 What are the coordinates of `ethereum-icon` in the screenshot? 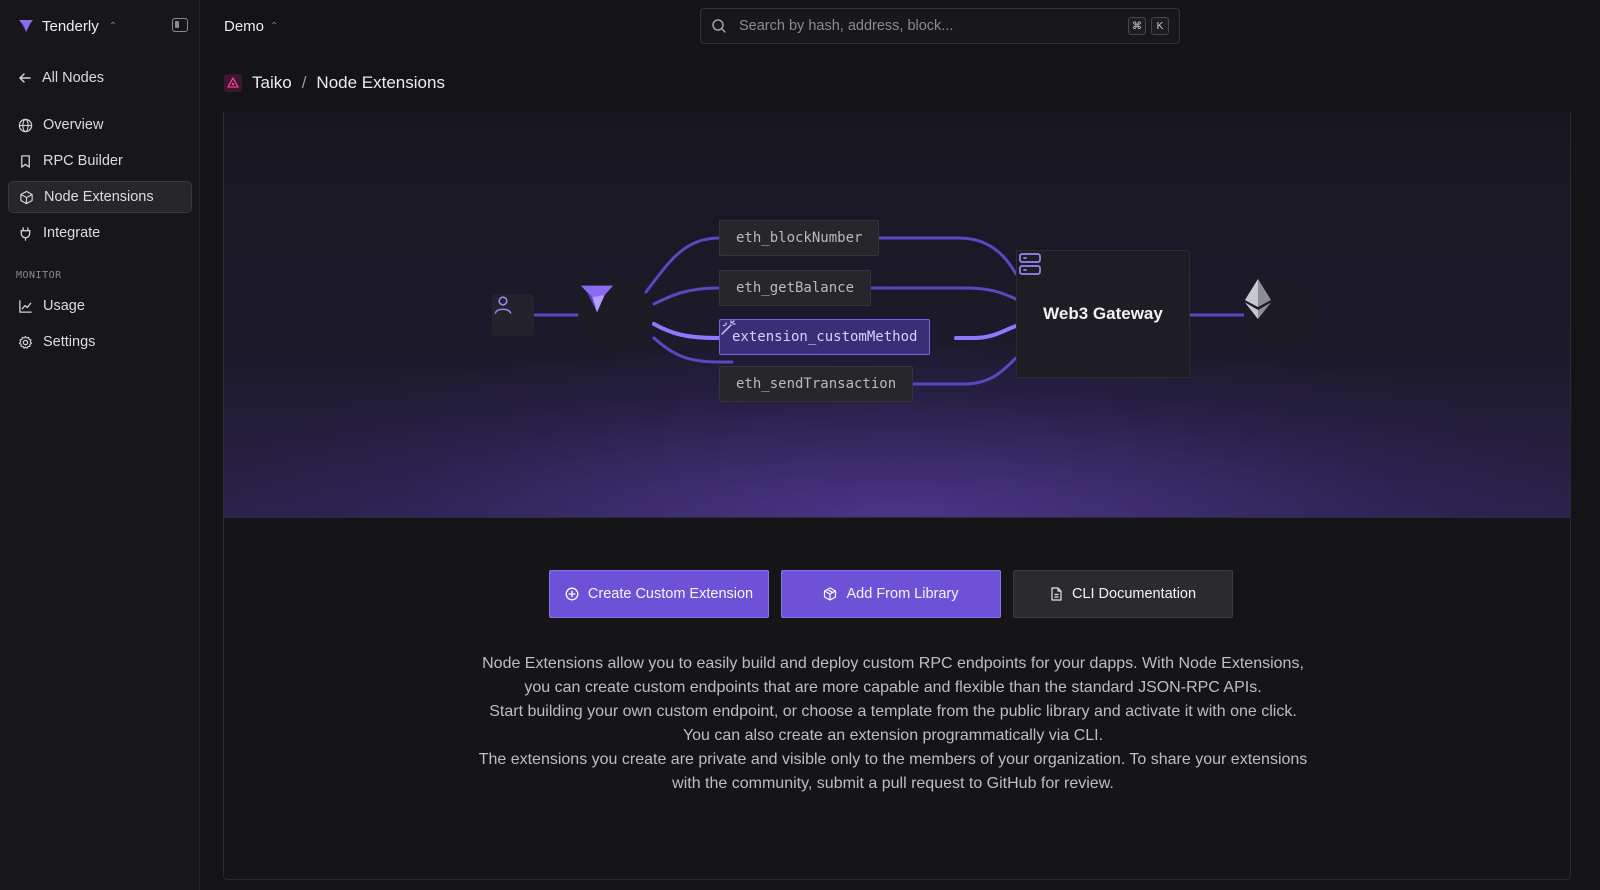 It's located at (1258, 299).